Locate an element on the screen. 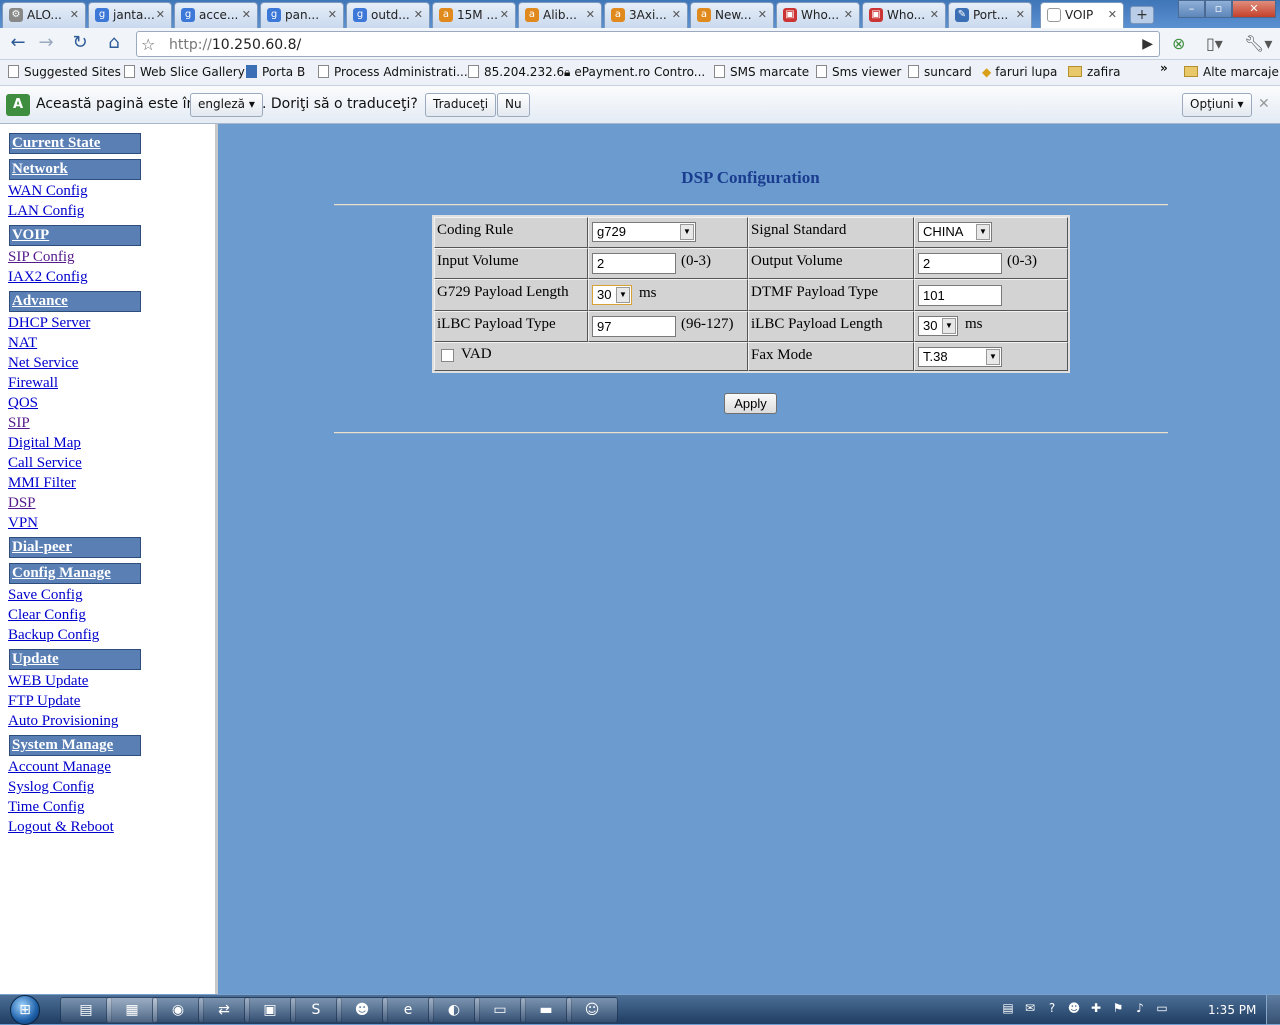  sidebar-link-net-service: Net Service is located at coordinates (43, 363).